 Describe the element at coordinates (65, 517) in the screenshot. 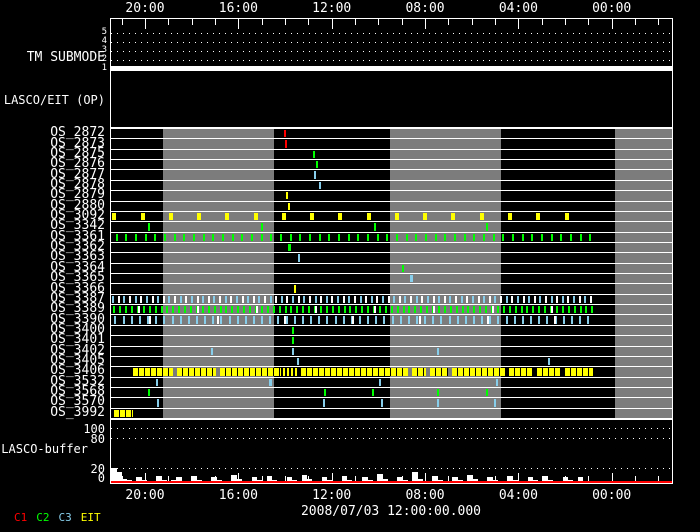

I see `legend-item-c3: C3` at that location.